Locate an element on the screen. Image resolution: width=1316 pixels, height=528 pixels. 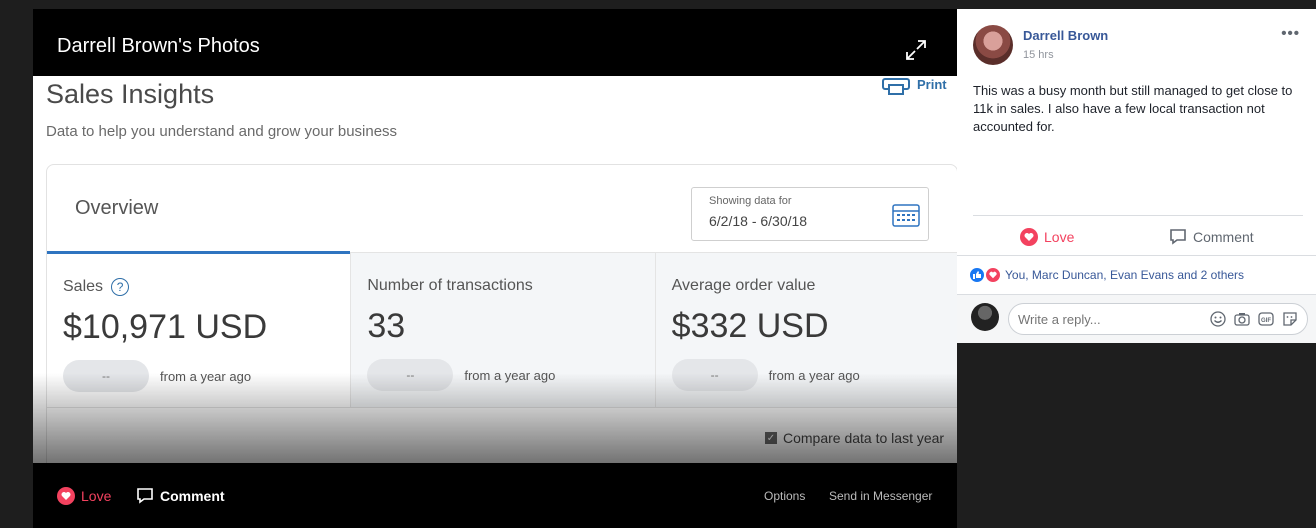
emoji-icon is located at coordinates (1218, 319).